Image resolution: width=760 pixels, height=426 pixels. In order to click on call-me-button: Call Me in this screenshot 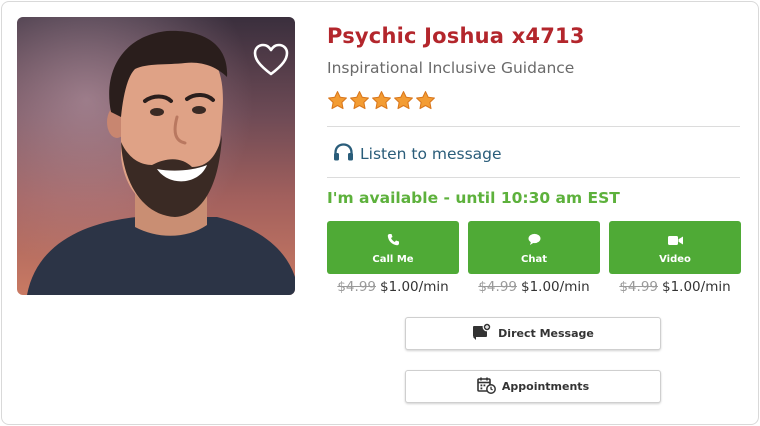, I will do `click(393, 247)`.